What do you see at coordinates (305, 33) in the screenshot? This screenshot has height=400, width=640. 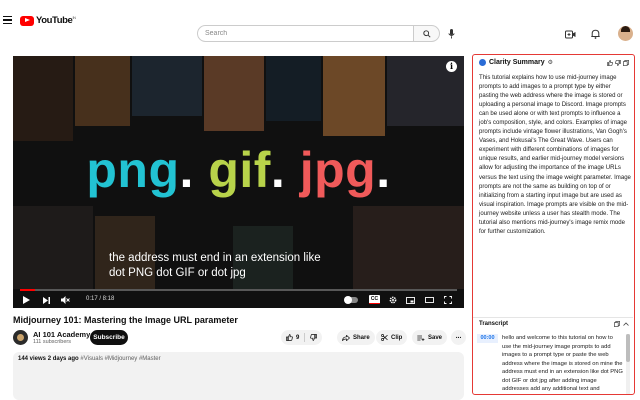 I see `search-input` at bounding box center [305, 33].